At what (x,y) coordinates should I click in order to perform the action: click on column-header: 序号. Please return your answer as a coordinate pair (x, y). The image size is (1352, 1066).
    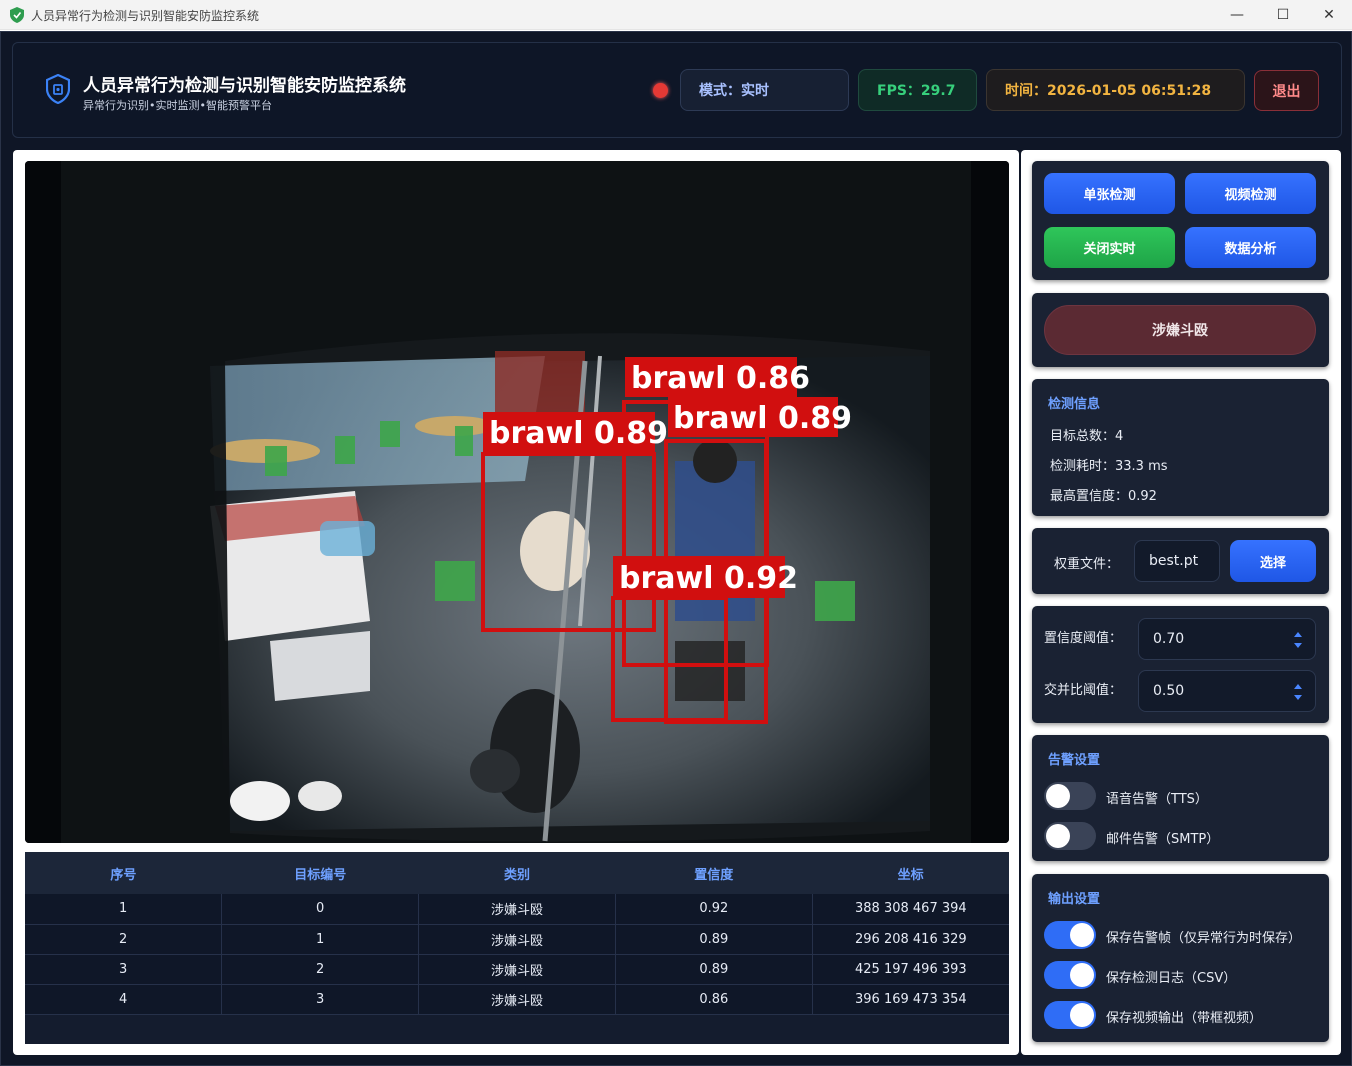
    Looking at the image, I should click on (123, 873).